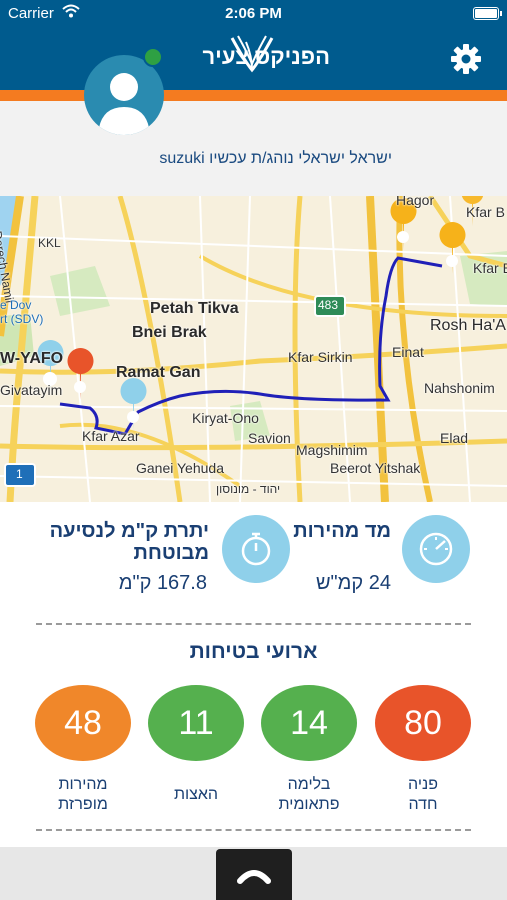 This screenshot has height=900, width=507. I want to click on map-label: Kfar Sirkin, so click(320, 357).